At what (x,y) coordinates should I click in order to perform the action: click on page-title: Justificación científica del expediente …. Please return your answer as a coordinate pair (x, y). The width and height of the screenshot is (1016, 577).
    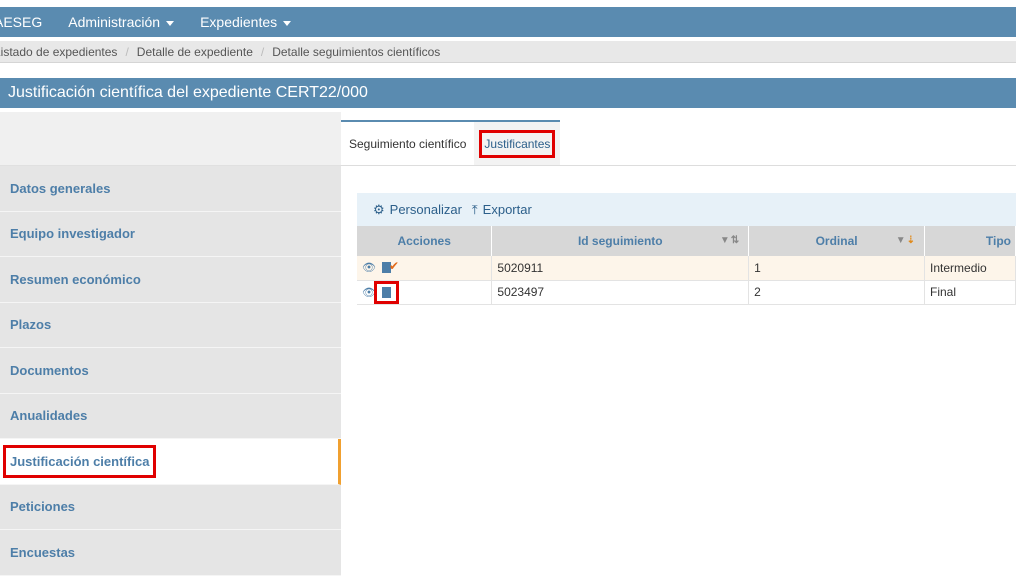
    Looking at the image, I should click on (188, 92).